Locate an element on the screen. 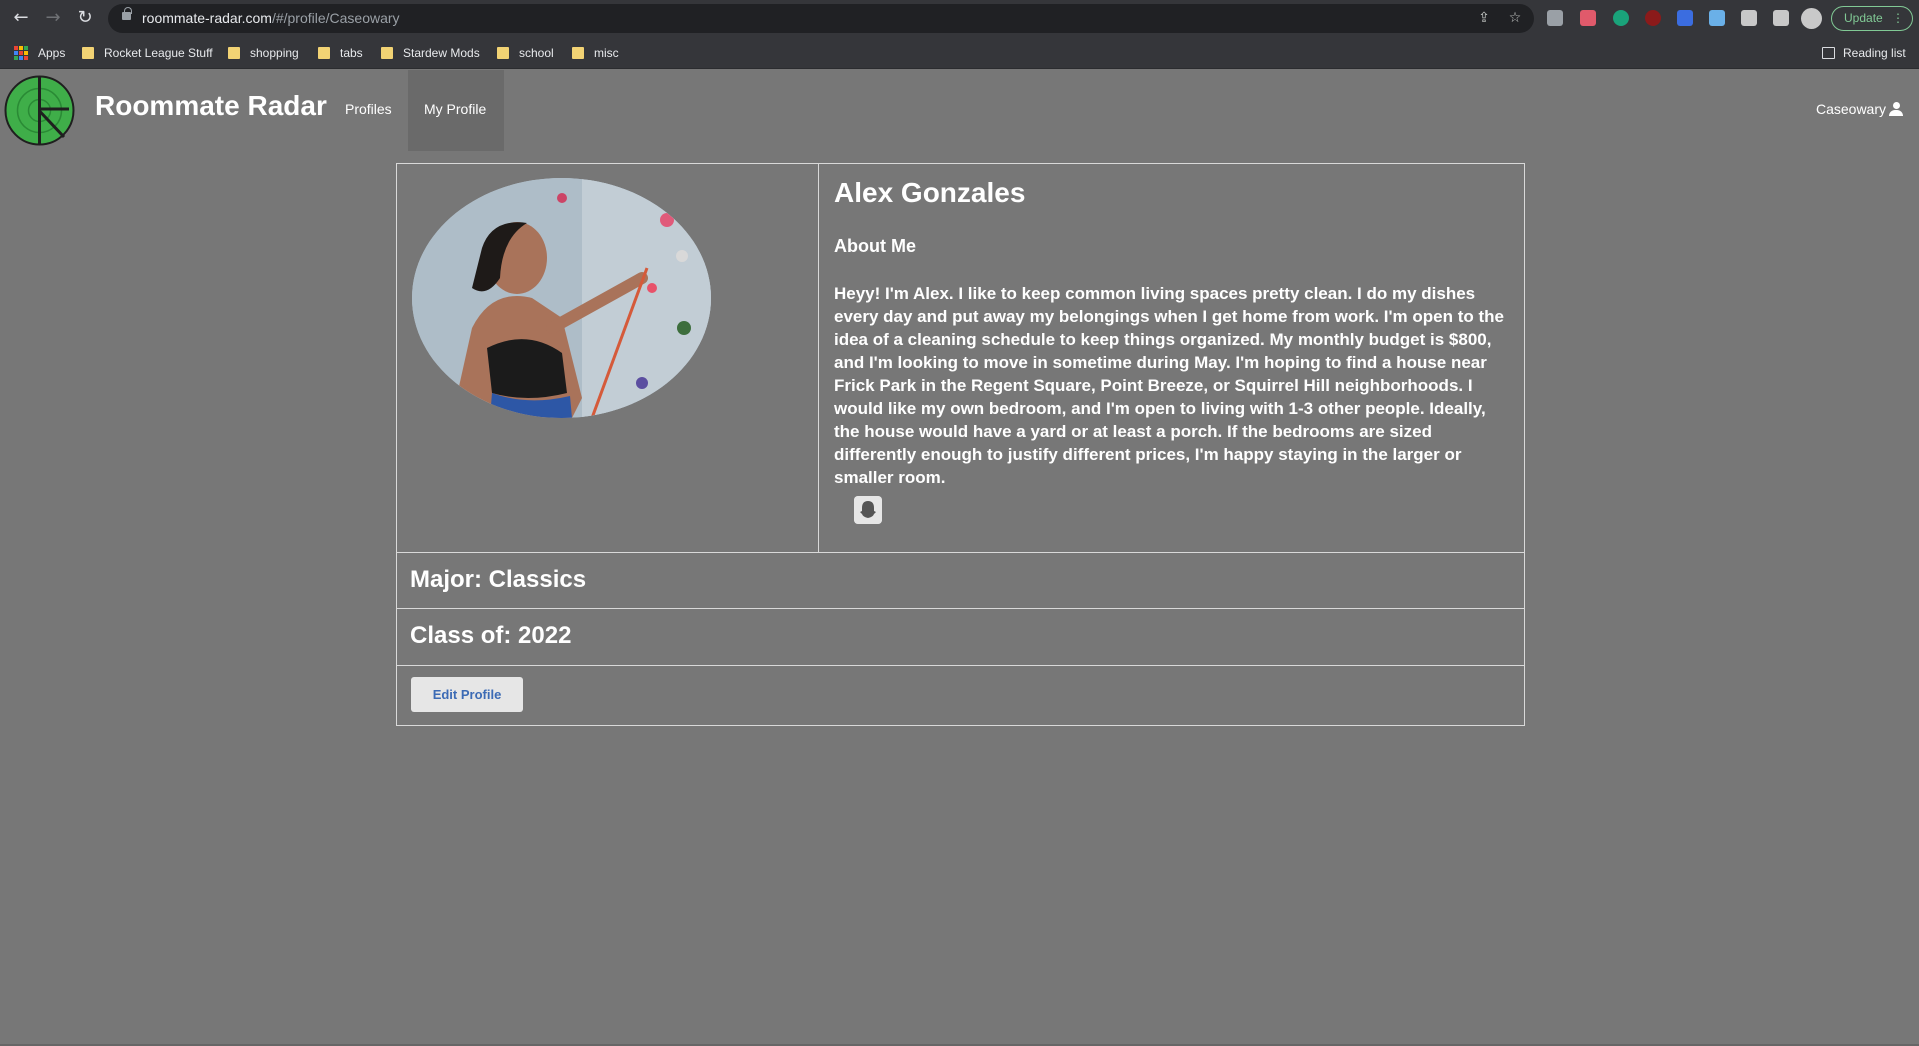 This screenshot has height=1046, width=1919. share-icon: ⇪ is located at coordinates (1484, 18).